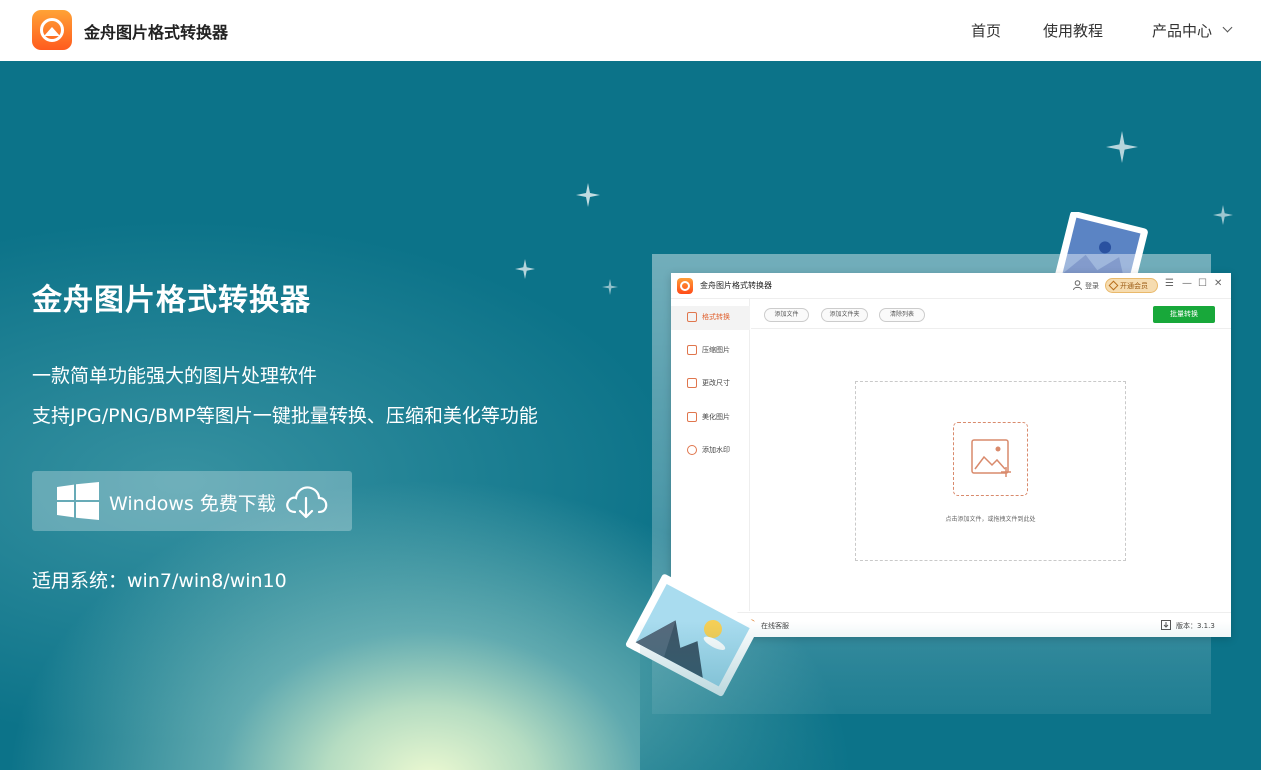 This screenshot has width=1261, height=770. What do you see at coordinates (716, 450) in the screenshot?
I see `sidebar-item-label: 添加水印` at bounding box center [716, 450].